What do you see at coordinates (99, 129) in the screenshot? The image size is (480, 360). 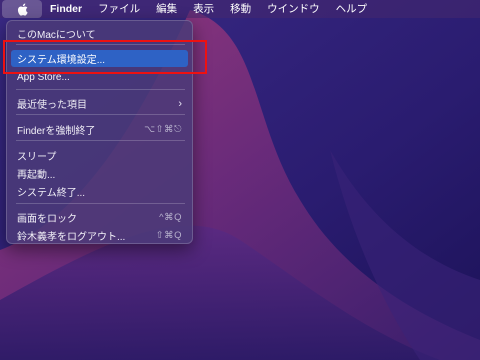 I see `menu-item-force-quit: Finderを強制終了 ⌥⇧⌘⎋` at bounding box center [99, 129].